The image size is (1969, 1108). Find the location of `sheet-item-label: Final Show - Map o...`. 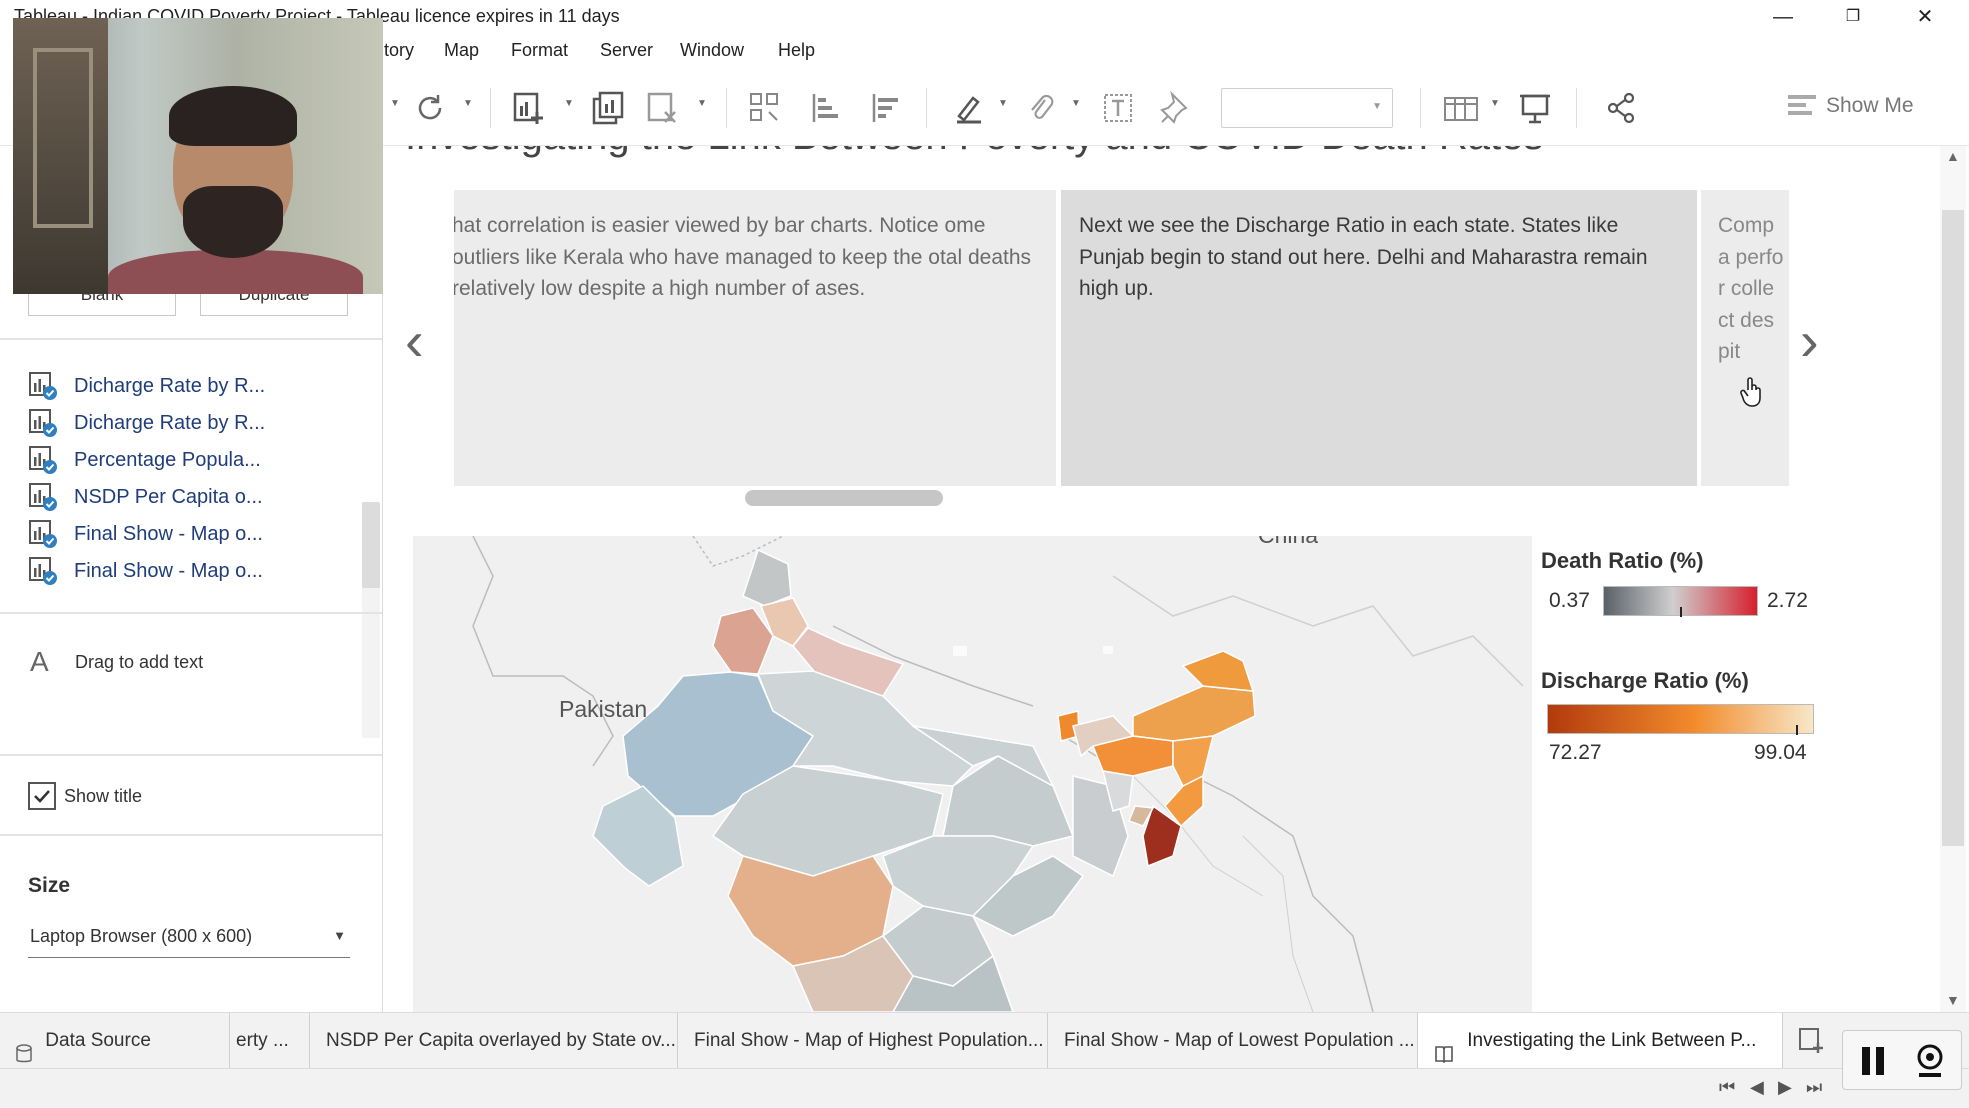

sheet-item-label: Final Show - Map o... is located at coordinates (168, 570).